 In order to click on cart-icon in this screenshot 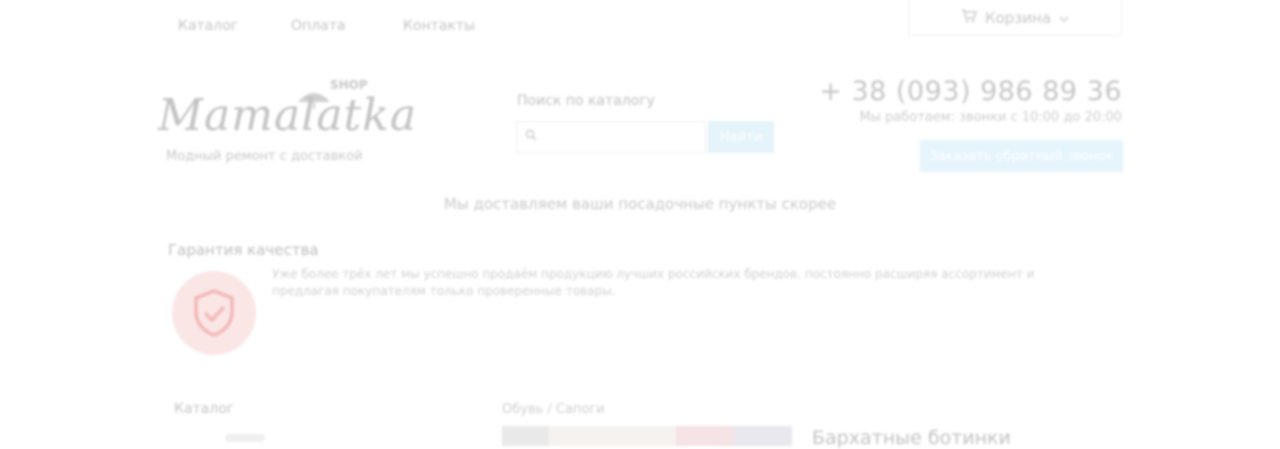, I will do `click(969, 18)`.